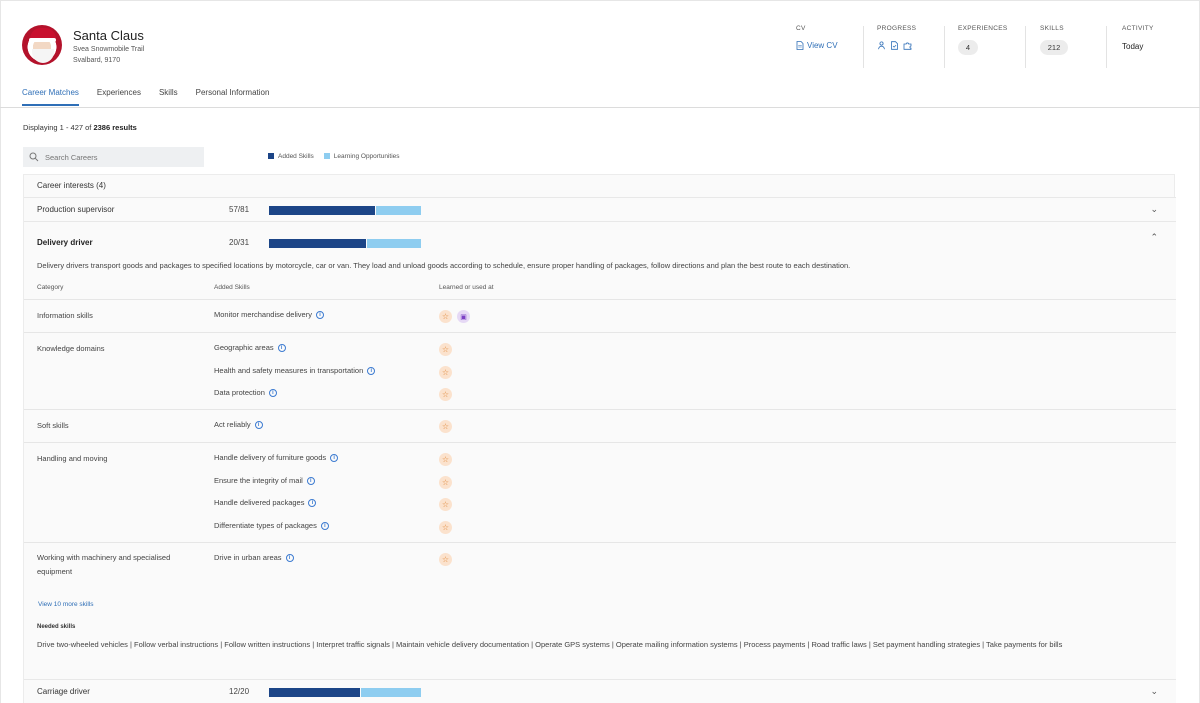 The image size is (1200, 703). I want to click on category-name: Handling and moving, so click(72, 458).